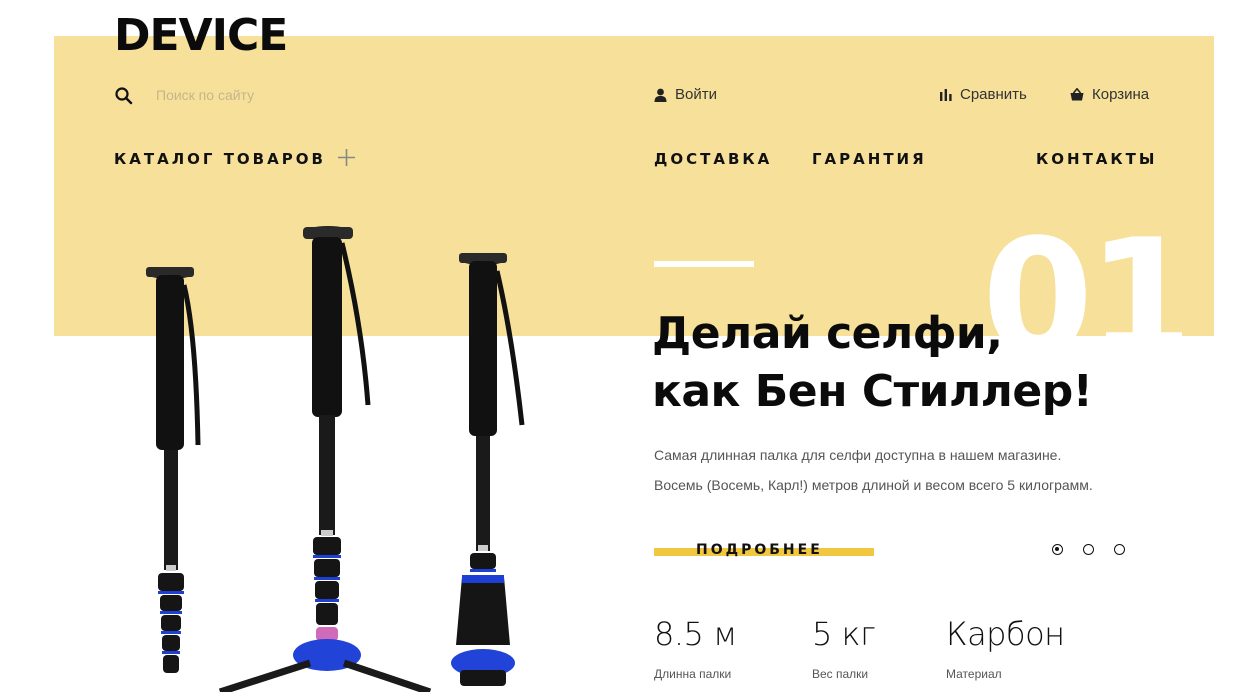 The image size is (1255, 692). I want to click on spec-weight: 5 кг Вес палки, so click(844, 648).